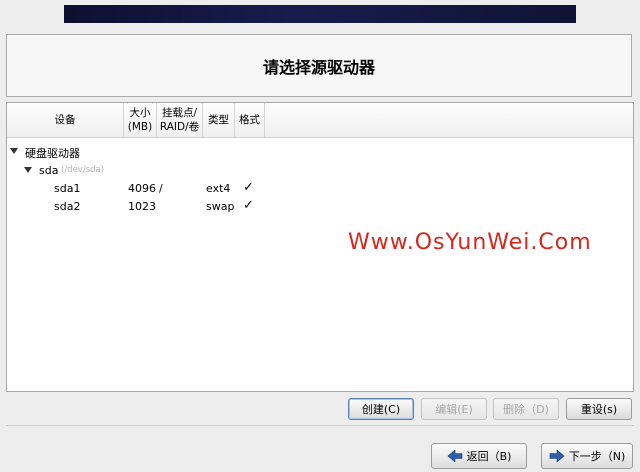 The height and width of the screenshot is (472, 640). I want to click on partition-type: swap, so click(220, 206).